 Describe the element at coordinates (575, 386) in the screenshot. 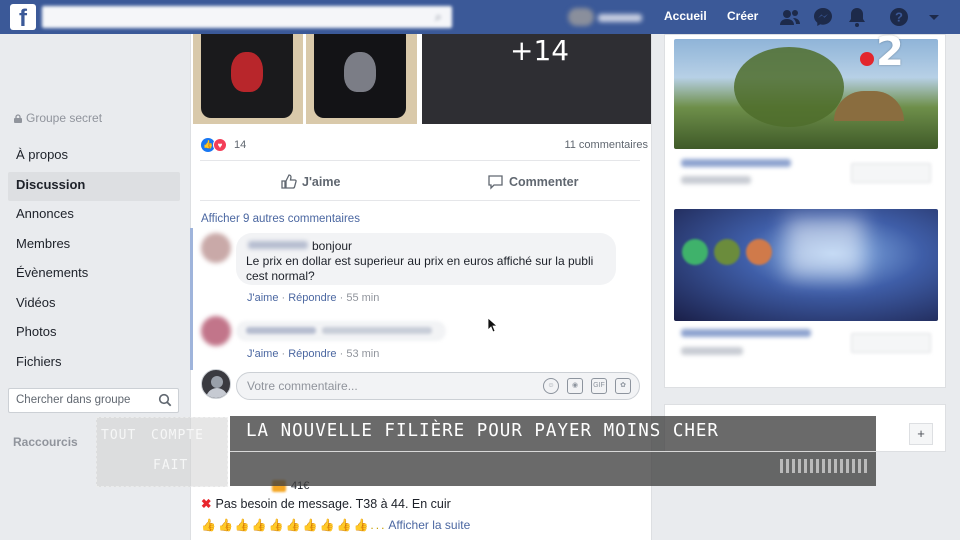

I see `camera-icon: ◉` at that location.